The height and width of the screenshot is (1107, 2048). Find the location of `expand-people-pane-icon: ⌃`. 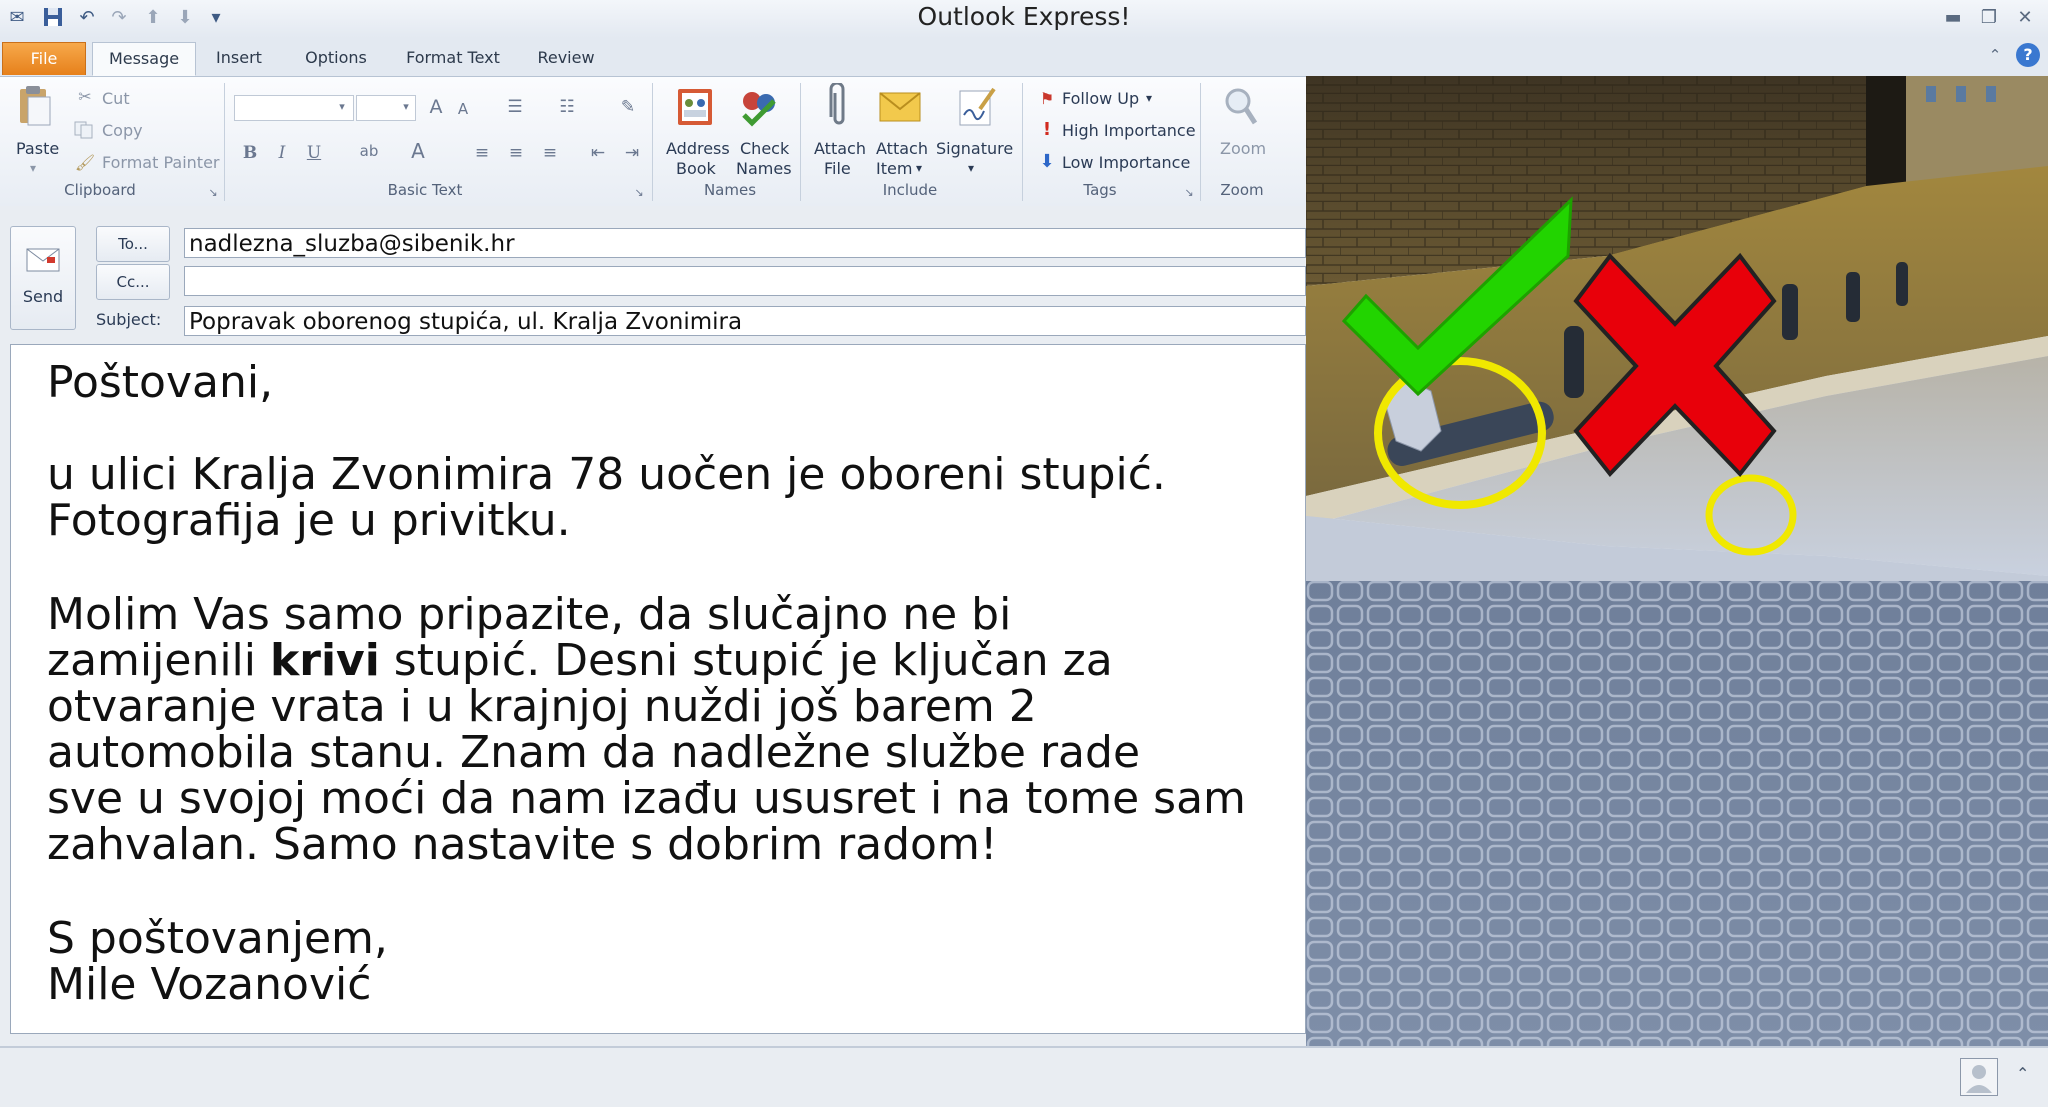

expand-people-pane-icon: ⌃ is located at coordinates (2022, 1073).